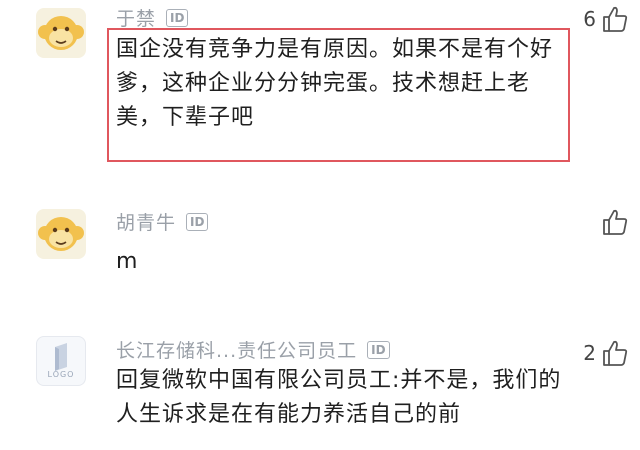 The height and width of the screenshot is (450, 640). I want to click on like-button, so click(613, 222).